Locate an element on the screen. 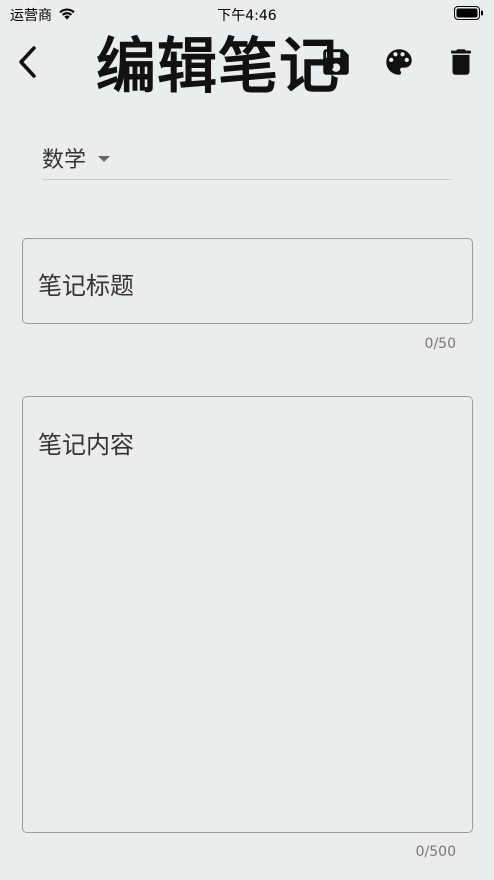 The height and width of the screenshot is (880, 494). content-char-counter: 0/500 is located at coordinates (435, 852).